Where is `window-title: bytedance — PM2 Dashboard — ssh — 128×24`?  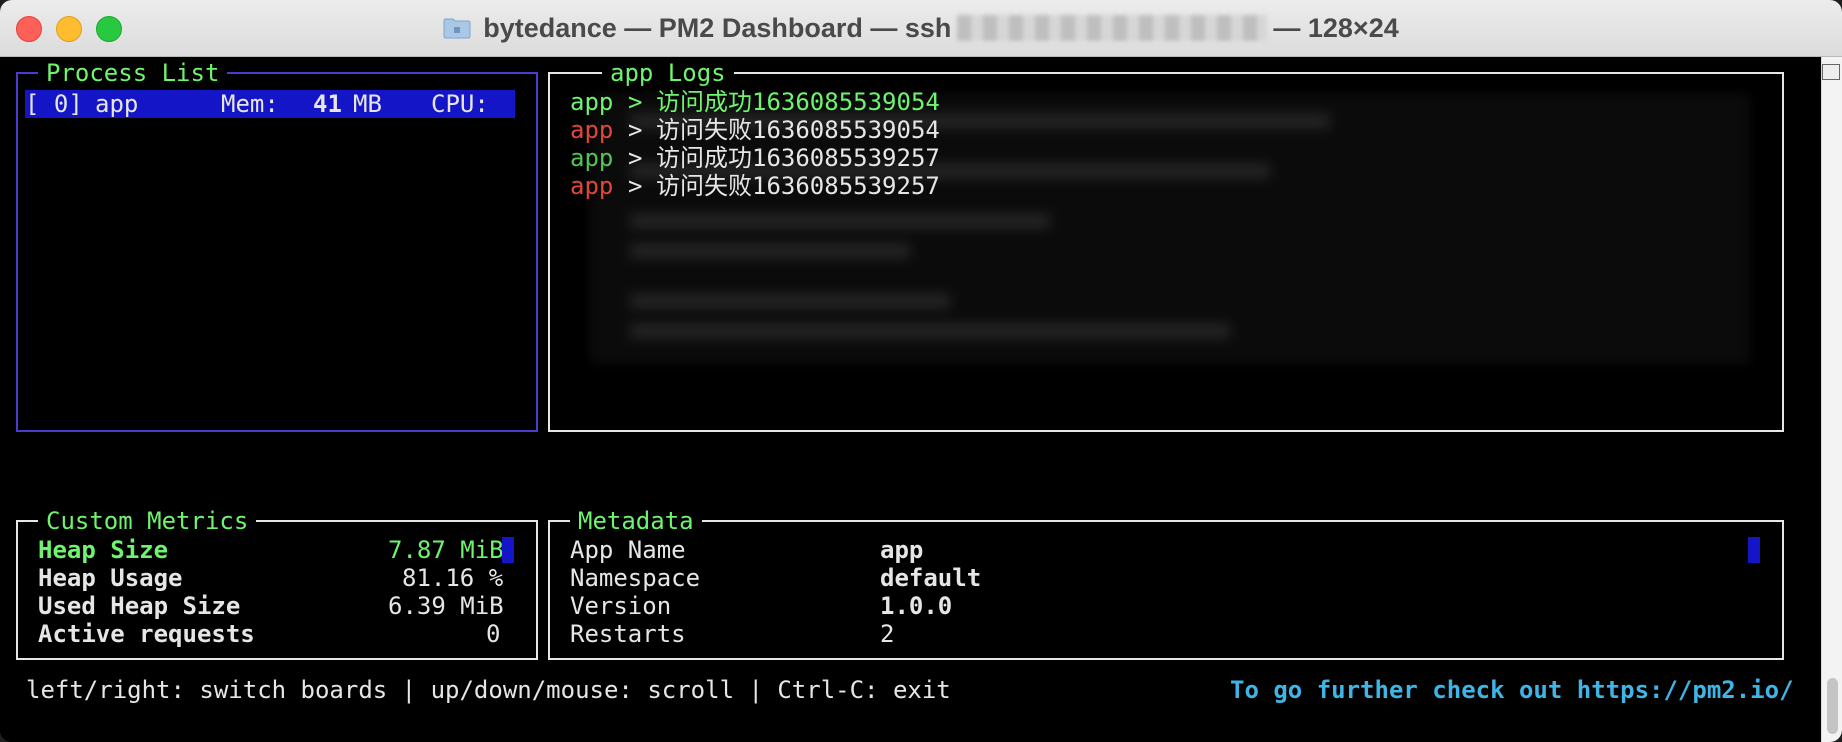 window-title: bytedance — PM2 Dashboard — ssh — 128×24 is located at coordinates (921, 28).